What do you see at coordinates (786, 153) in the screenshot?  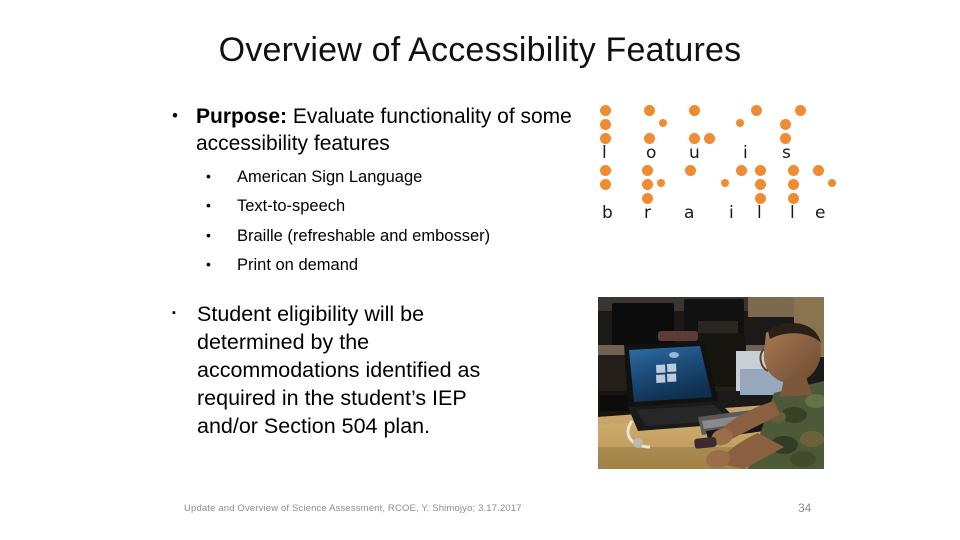 I see `braille-letter: s` at bounding box center [786, 153].